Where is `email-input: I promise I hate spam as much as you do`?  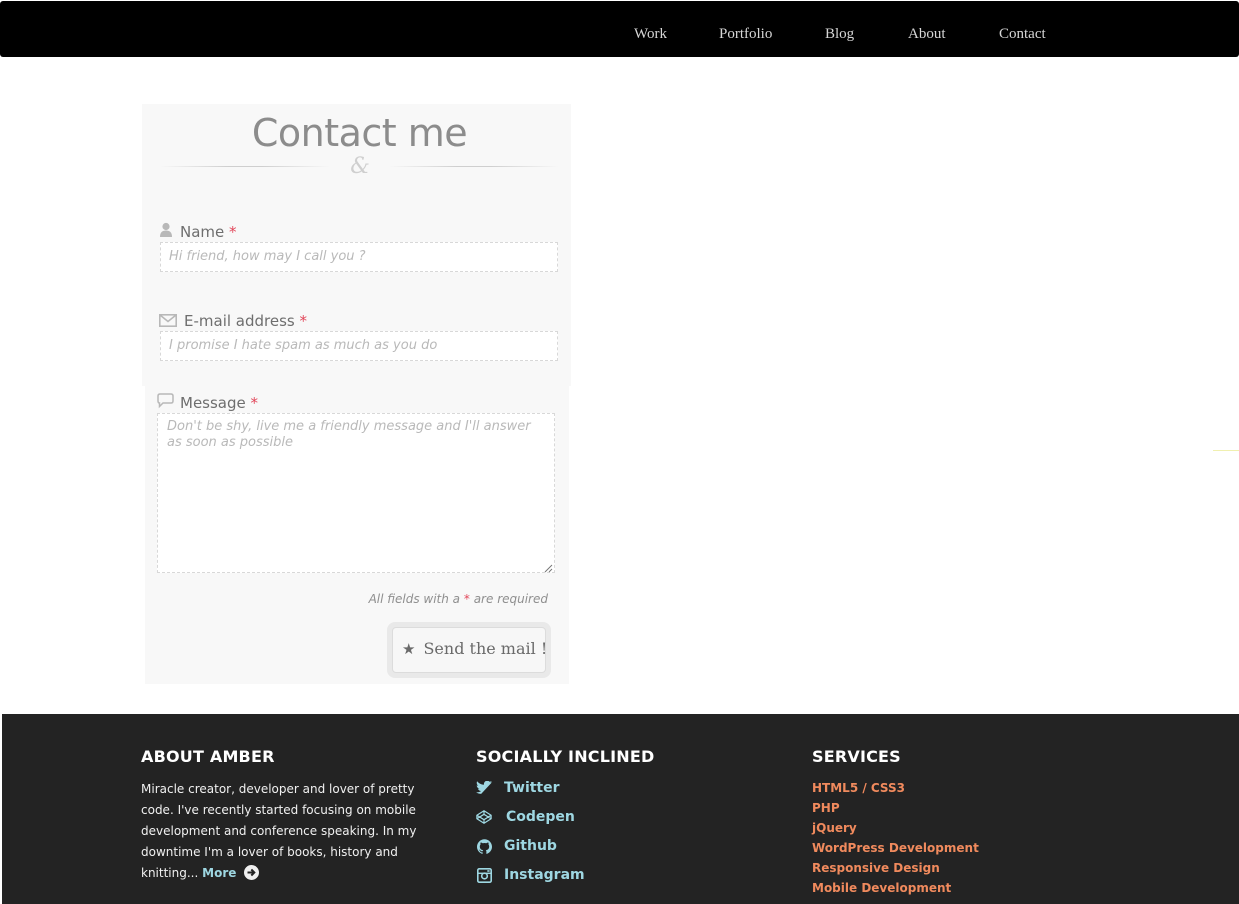
email-input: I promise I hate spam as much as you do is located at coordinates (359, 346).